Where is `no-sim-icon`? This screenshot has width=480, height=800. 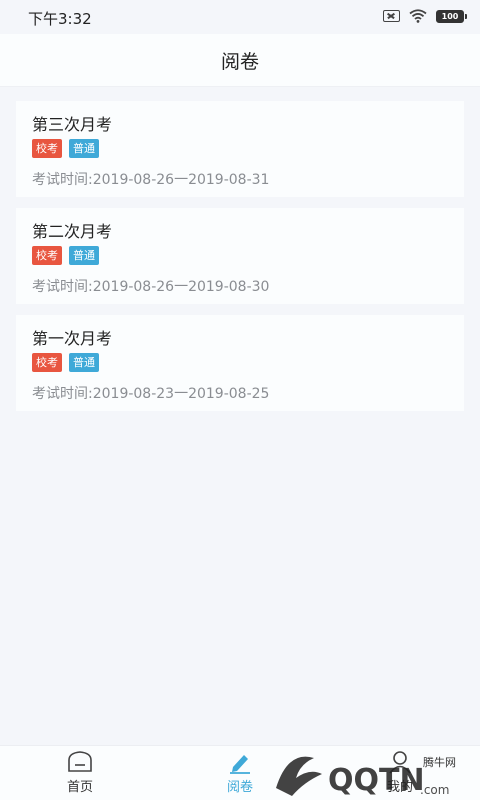 no-sim-icon is located at coordinates (391, 16).